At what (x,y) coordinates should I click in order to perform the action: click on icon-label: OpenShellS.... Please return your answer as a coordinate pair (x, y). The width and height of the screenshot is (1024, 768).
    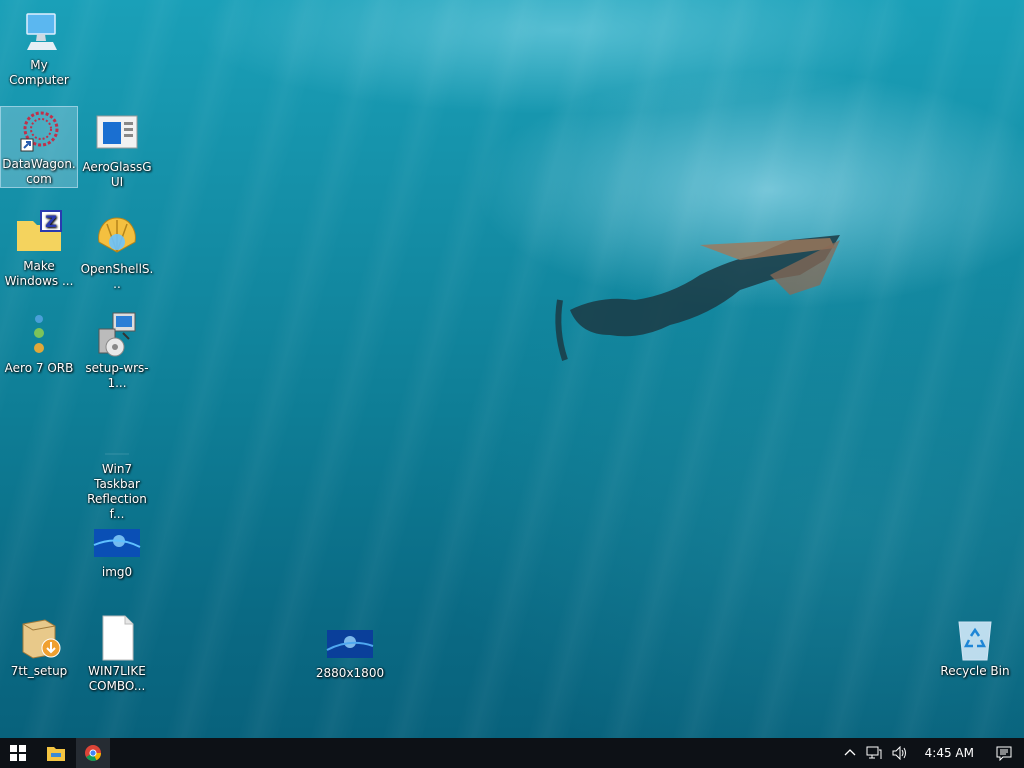
    Looking at the image, I should click on (117, 276).